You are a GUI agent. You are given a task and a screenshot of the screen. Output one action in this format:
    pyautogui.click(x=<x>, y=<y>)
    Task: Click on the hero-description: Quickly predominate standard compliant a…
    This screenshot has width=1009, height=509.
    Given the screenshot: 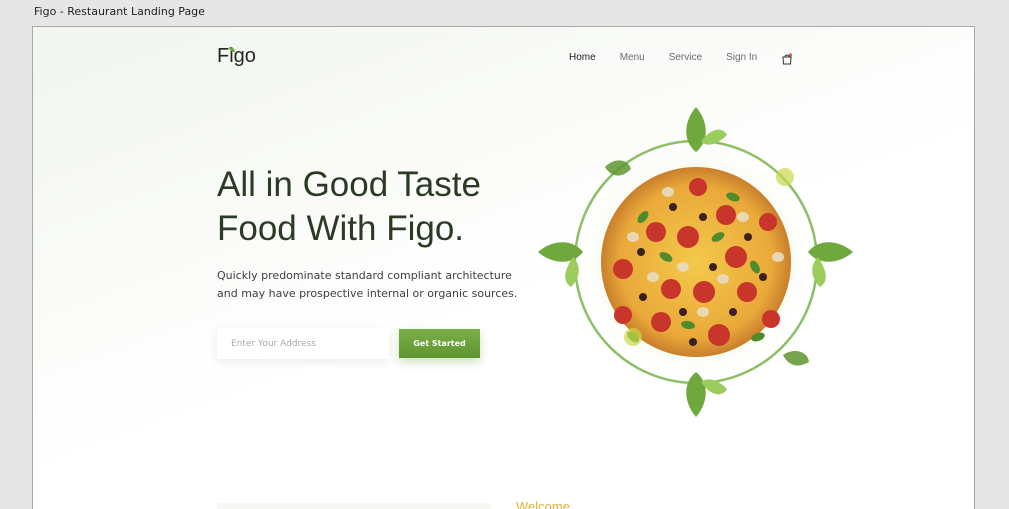 What is the action you would take?
    pyautogui.click(x=367, y=284)
    